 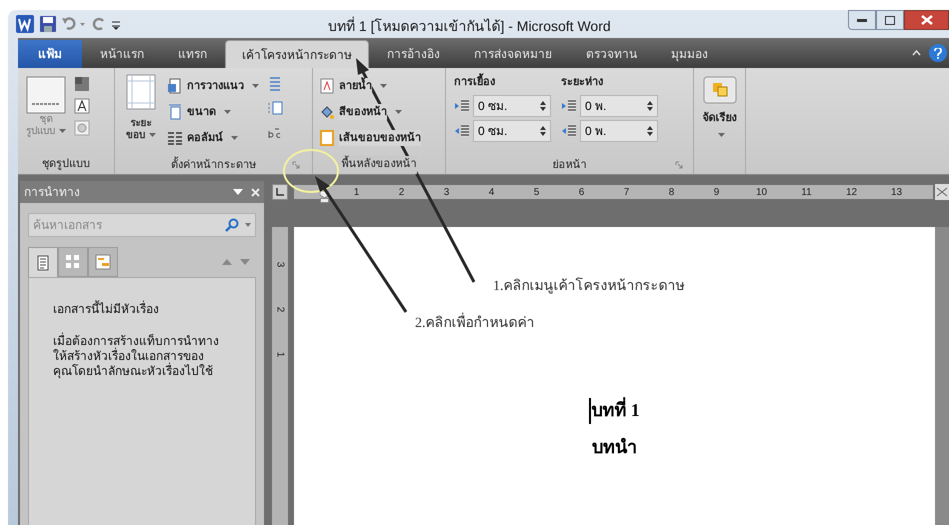 What do you see at coordinates (238, 192) in the screenshot?
I see `pane-menu-icon` at bounding box center [238, 192].